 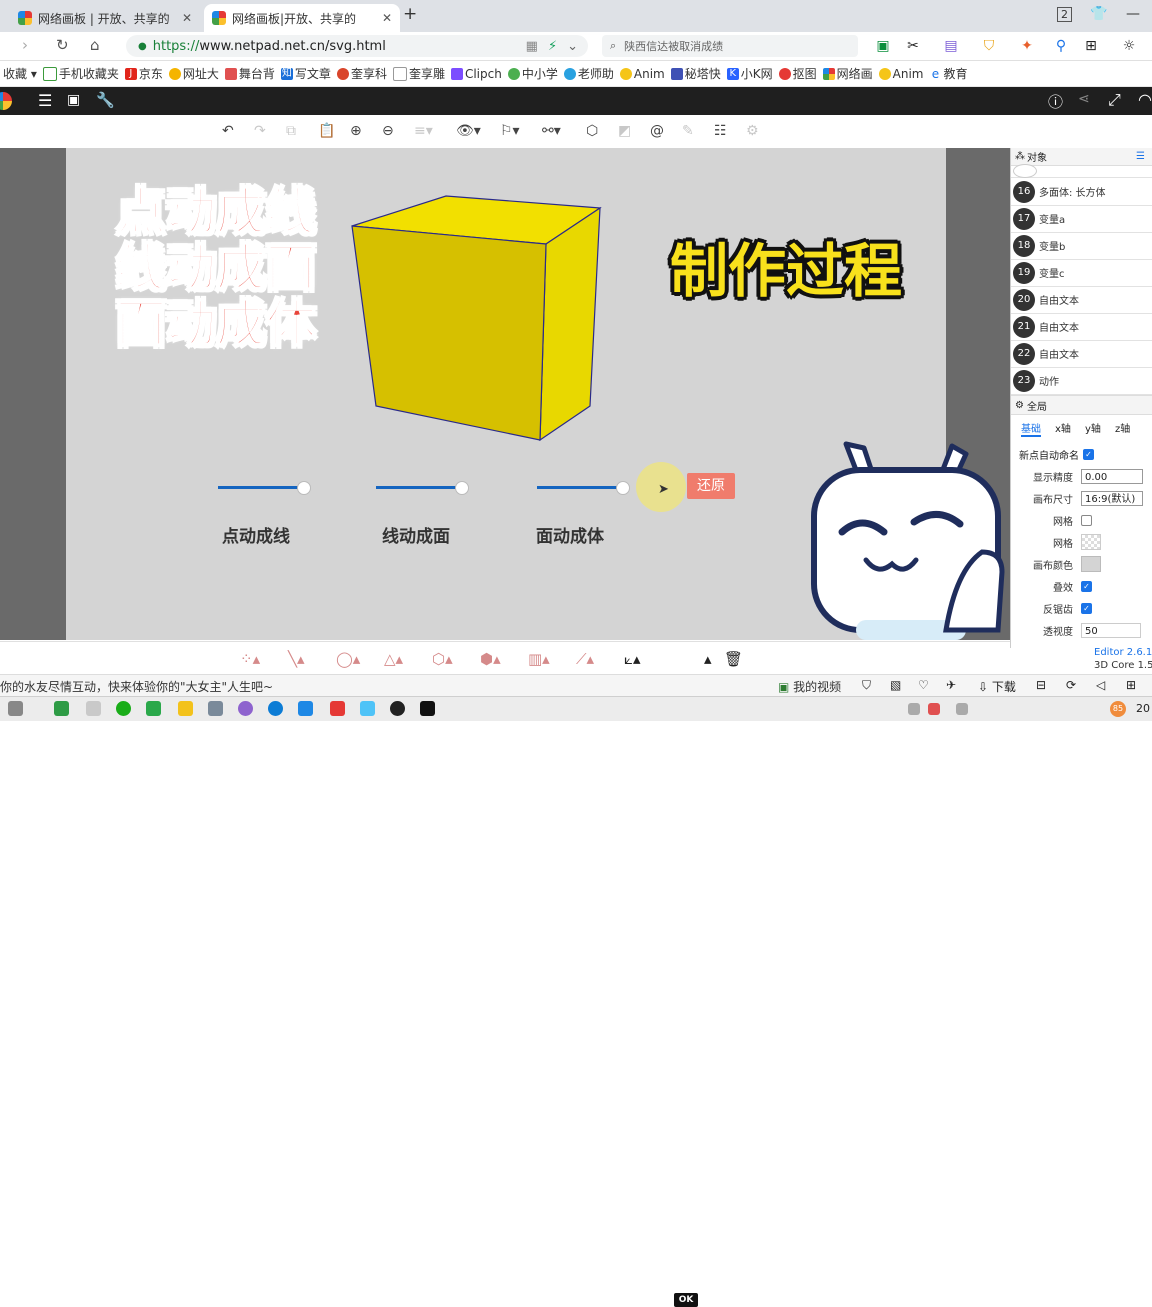 I want to click on refresh-icon: ⟳, so click(x=1071, y=685).